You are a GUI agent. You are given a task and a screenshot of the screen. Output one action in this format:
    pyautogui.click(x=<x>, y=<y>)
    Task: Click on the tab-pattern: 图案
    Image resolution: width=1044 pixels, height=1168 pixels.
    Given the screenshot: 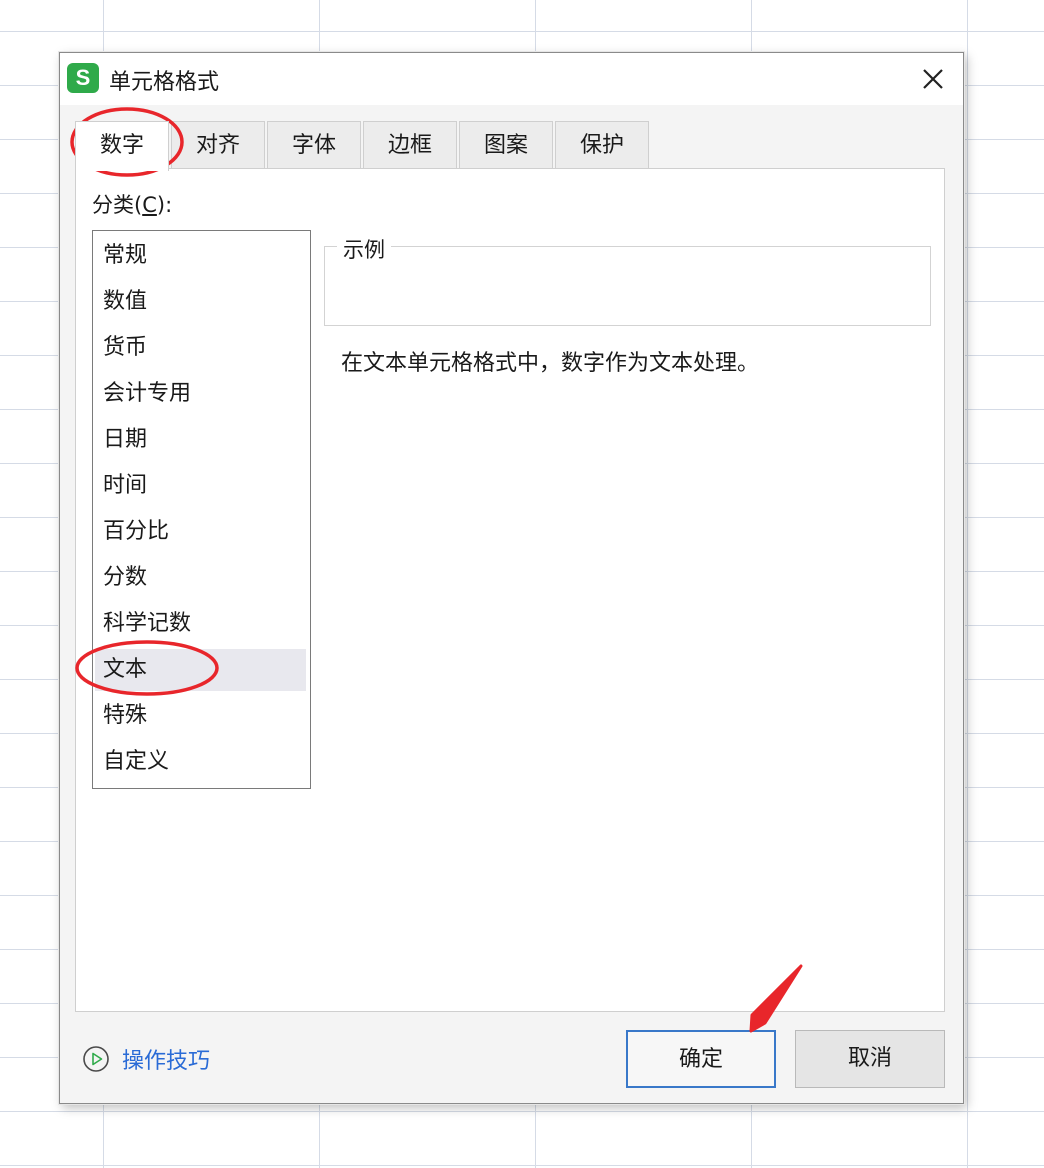 What is the action you would take?
    pyautogui.click(x=506, y=144)
    